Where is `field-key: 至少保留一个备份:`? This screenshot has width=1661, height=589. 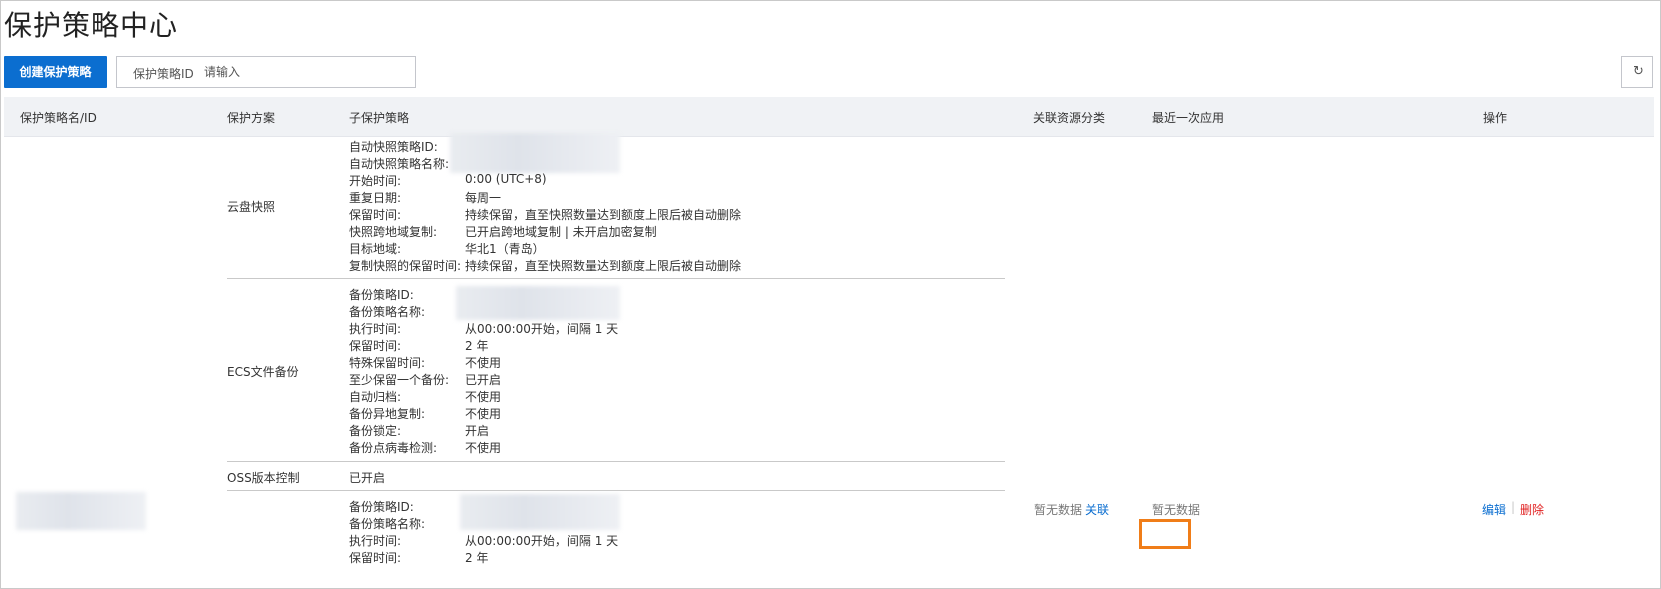
field-key: 至少保留一个备份: is located at coordinates (399, 380).